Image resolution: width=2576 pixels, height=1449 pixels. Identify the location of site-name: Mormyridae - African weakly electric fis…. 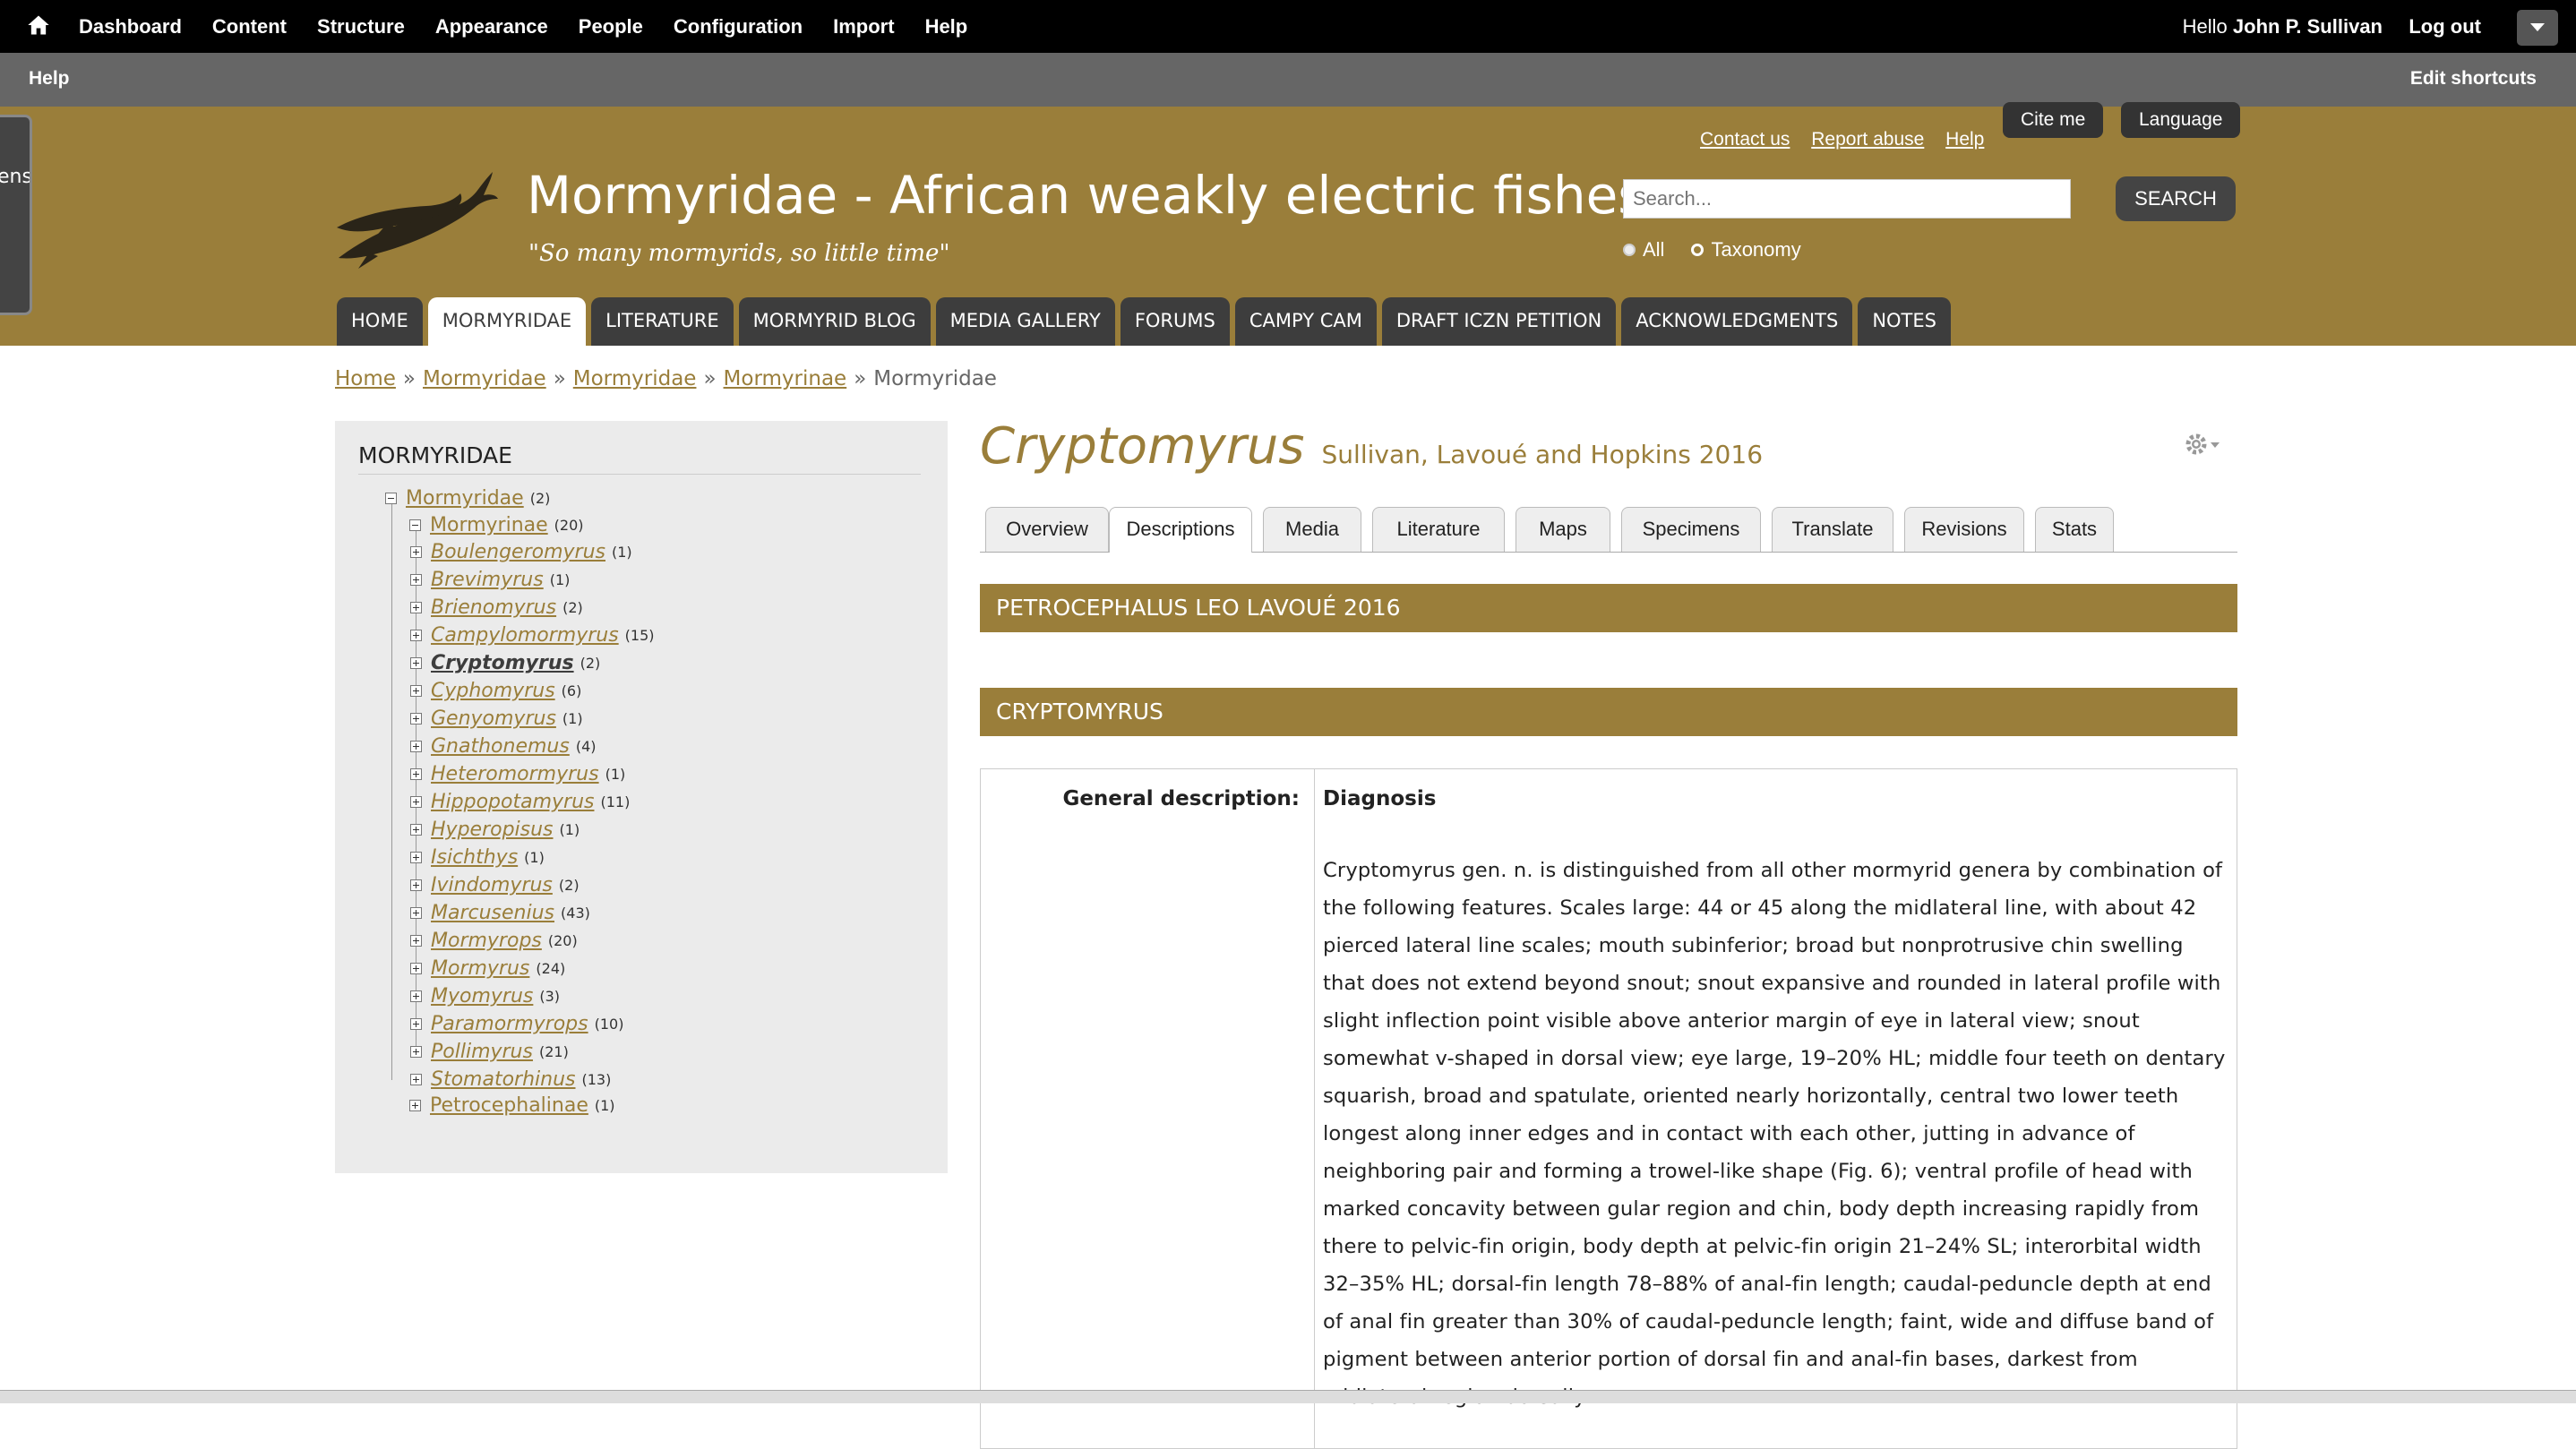
(1086, 195).